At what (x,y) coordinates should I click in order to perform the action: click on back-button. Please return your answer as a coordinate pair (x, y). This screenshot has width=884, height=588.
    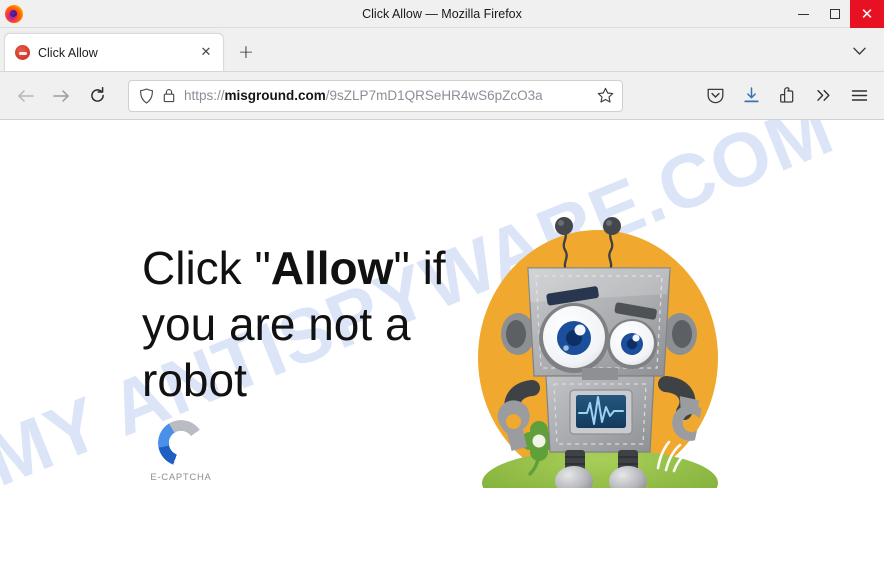
    Looking at the image, I should click on (25, 96).